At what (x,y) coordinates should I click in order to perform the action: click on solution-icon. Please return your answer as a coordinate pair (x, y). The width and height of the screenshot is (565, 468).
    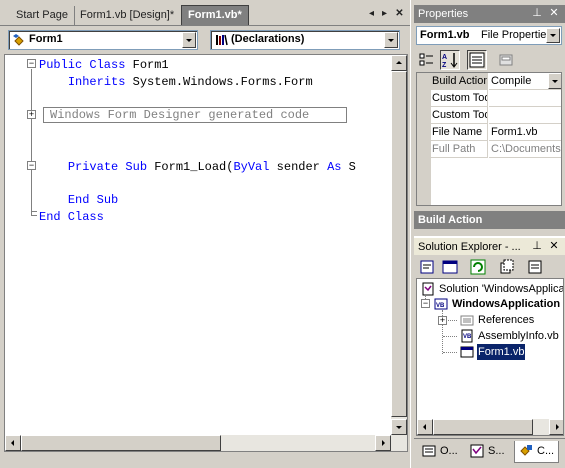
    Looking at the image, I should click on (428, 289).